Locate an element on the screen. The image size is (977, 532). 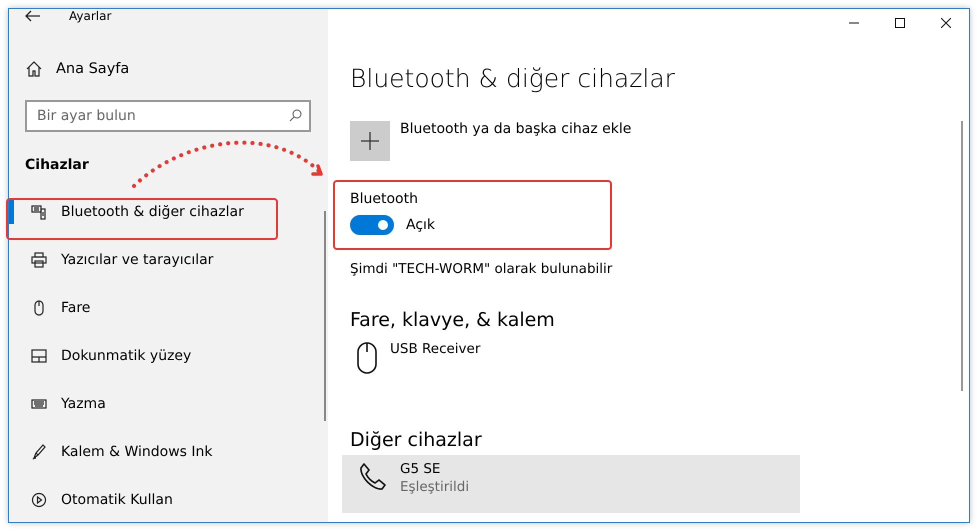
add-device-label: Bluetooth ya da başka cihaz ekle is located at coordinates (516, 141).